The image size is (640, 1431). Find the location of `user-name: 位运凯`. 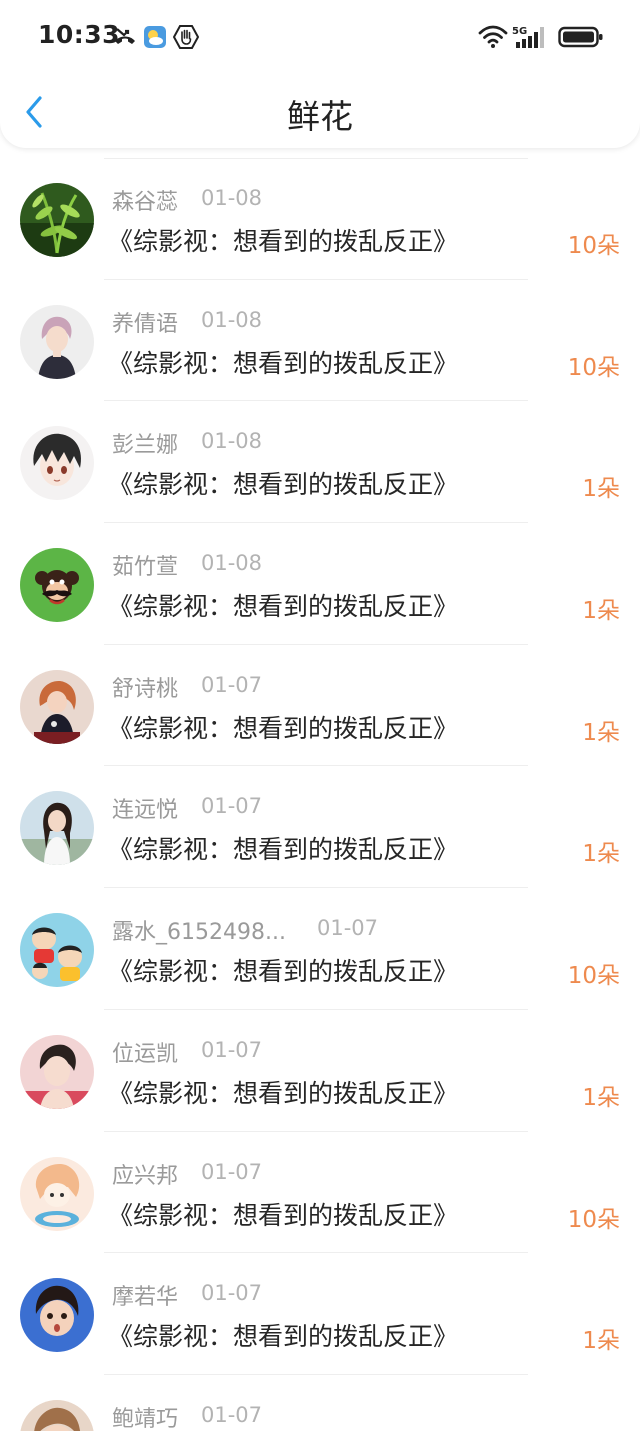

user-name: 位运凯 is located at coordinates (145, 1054).